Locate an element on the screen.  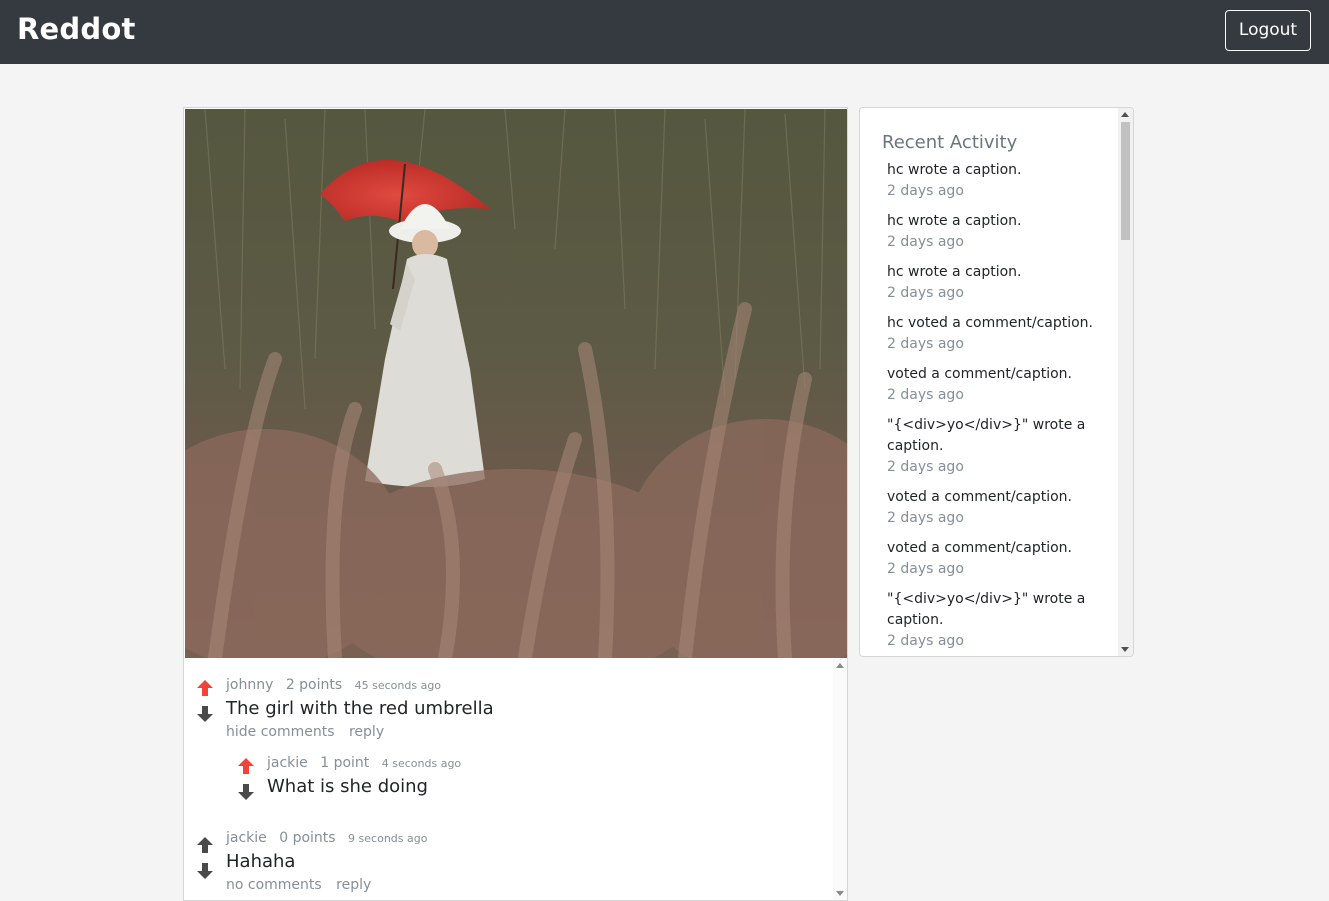
scrollbar-thumb is located at coordinates (1125, 181).